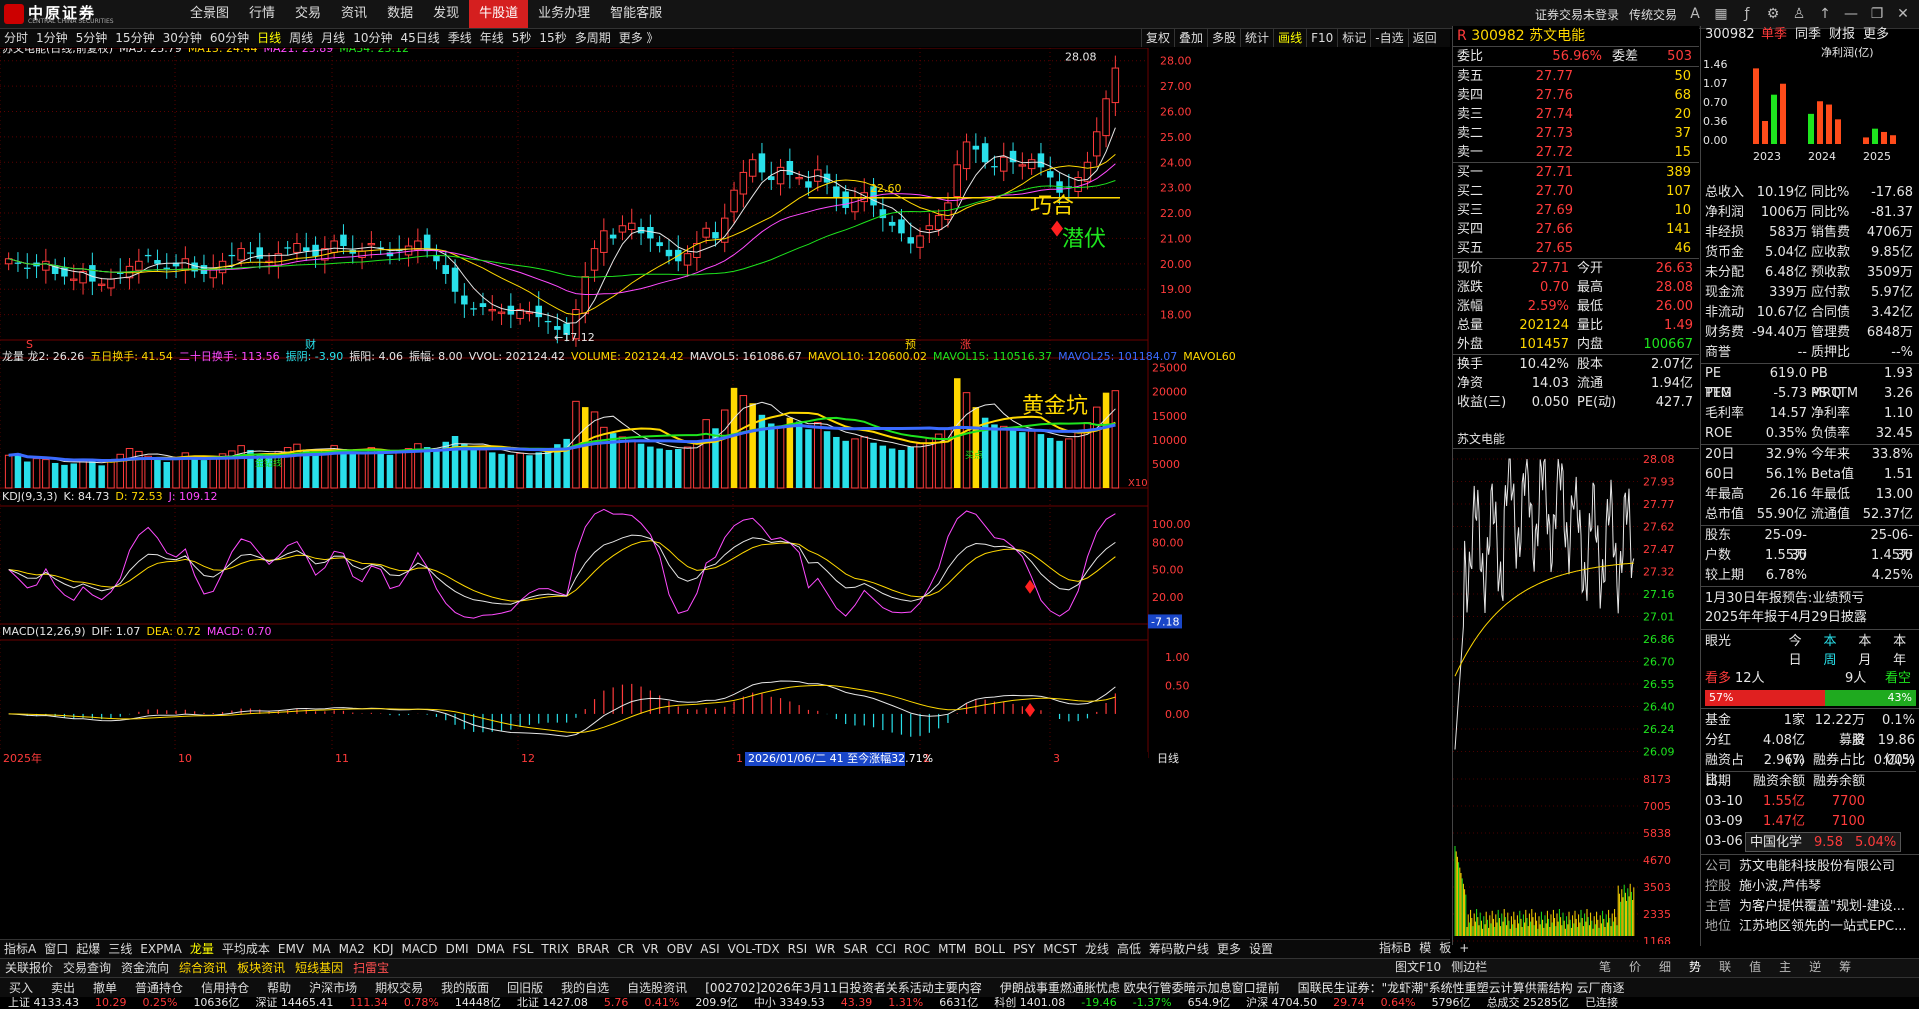 The width and height of the screenshot is (1919, 1009). I want to click on indicator-tab: 高低, so click(1129, 949).